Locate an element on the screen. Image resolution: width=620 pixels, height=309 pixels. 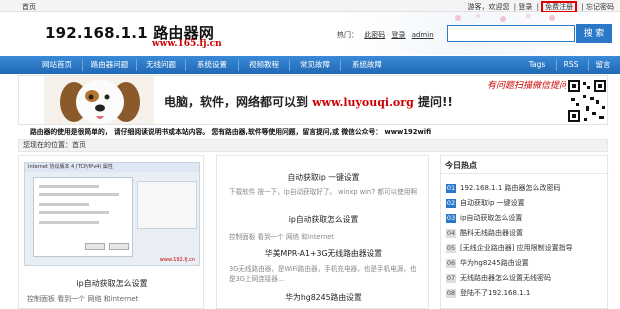
nav-item-home: 网站首页 is located at coordinates (57, 65).